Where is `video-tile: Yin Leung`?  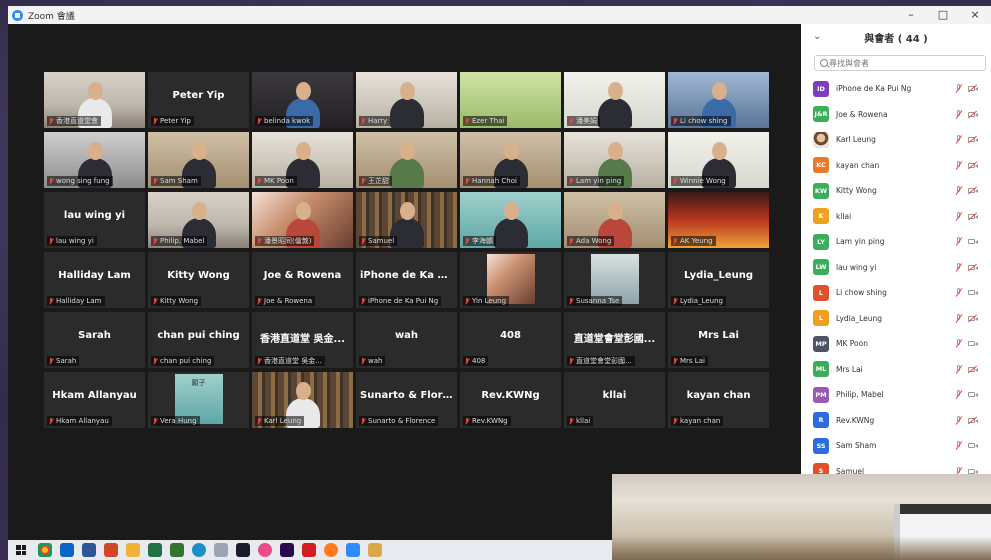
video-tile: Yin Leung is located at coordinates (510, 280).